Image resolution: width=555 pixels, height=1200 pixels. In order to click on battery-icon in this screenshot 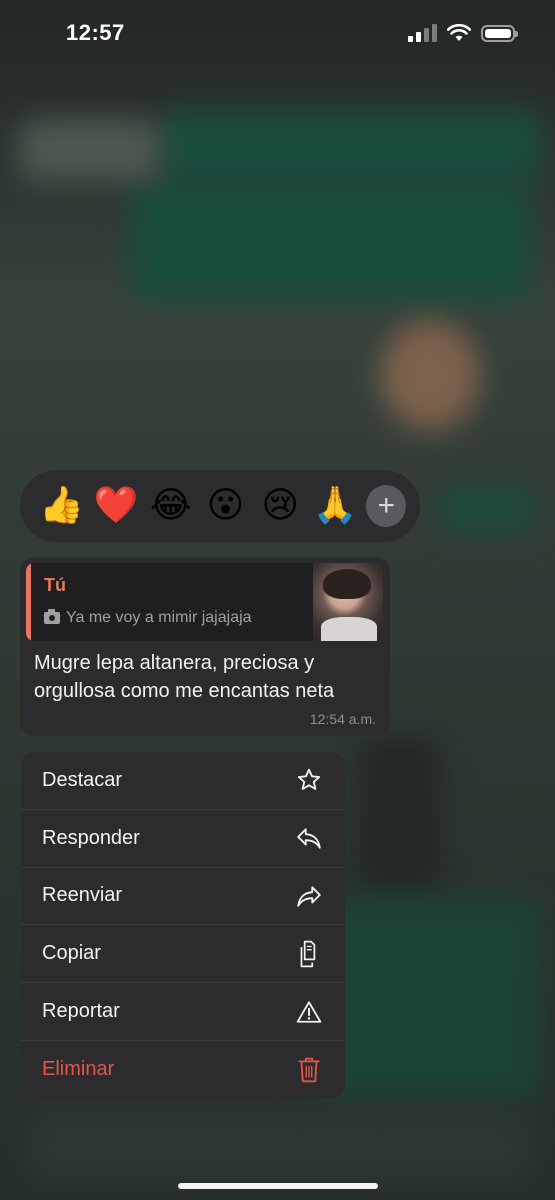, I will do `click(499, 33)`.